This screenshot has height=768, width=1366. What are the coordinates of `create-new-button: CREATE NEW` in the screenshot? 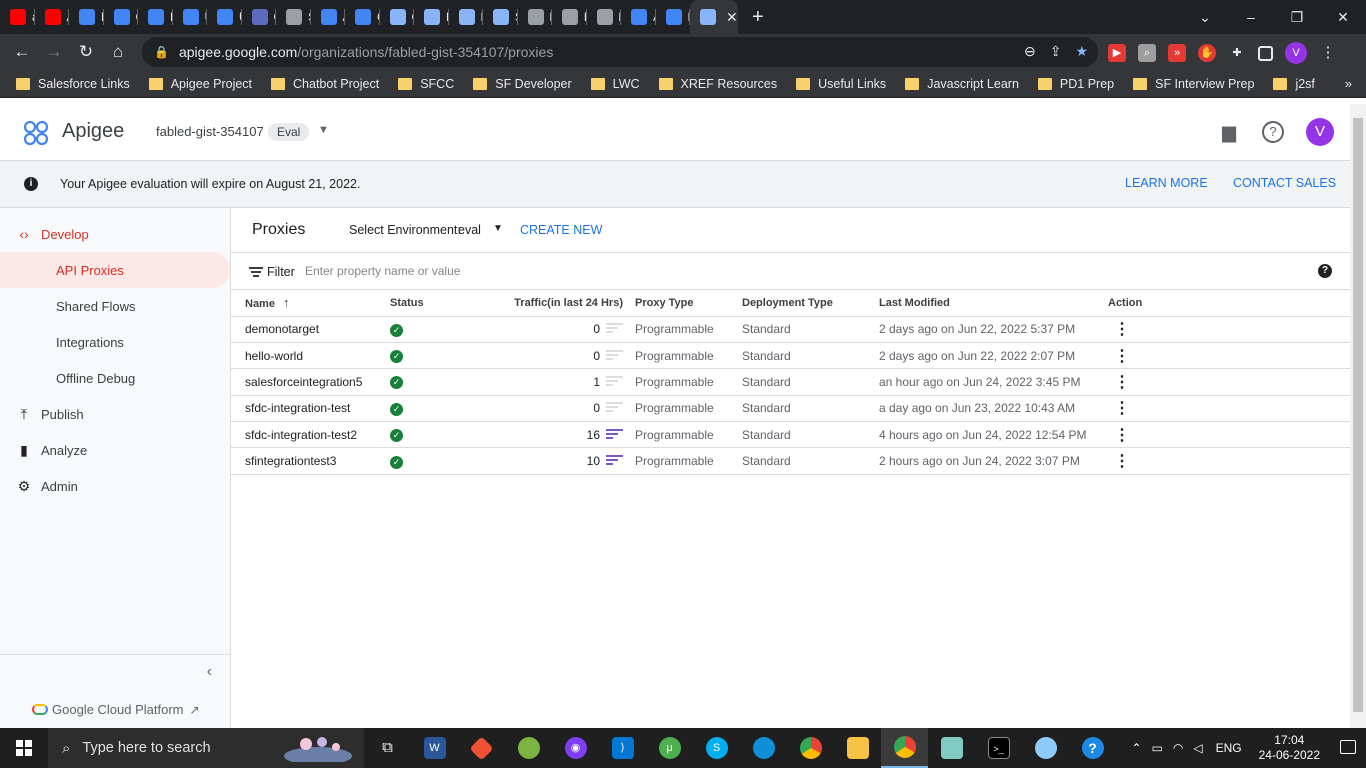 It's located at (561, 230).